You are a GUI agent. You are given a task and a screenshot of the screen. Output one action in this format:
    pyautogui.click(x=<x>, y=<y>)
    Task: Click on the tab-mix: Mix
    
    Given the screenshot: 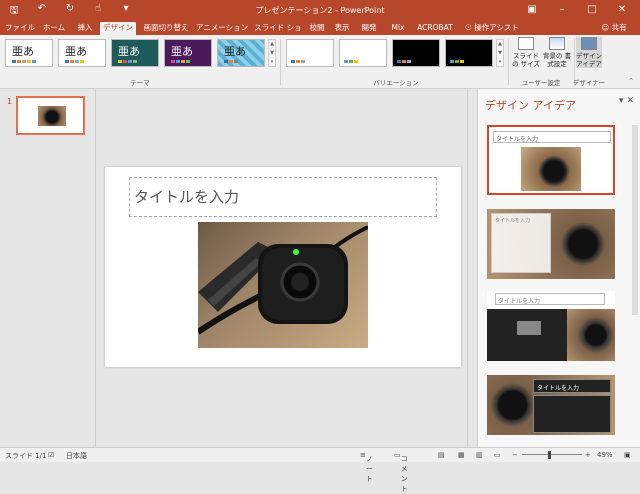 What is the action you would take?
    pyautogui.click(x=398, y=28)
    